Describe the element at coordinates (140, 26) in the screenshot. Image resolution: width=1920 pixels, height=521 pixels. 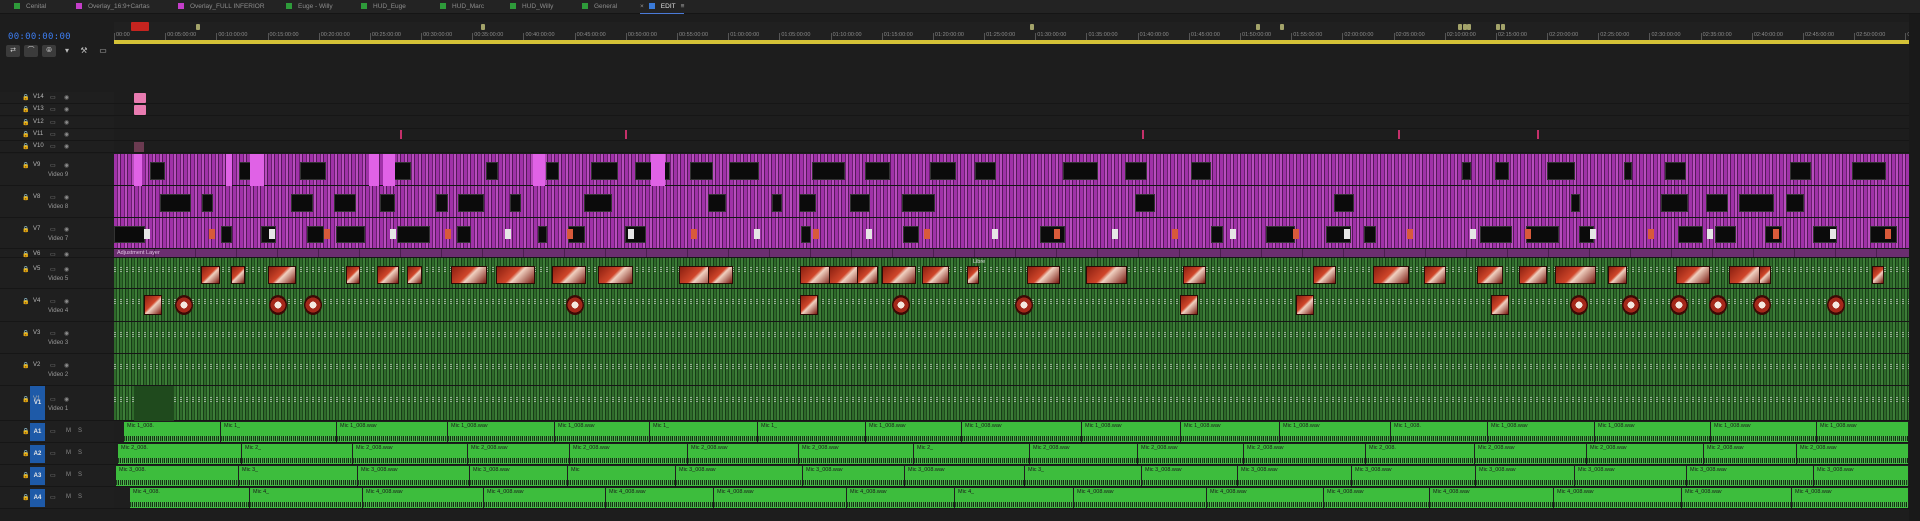
I see `playhead` at that location.